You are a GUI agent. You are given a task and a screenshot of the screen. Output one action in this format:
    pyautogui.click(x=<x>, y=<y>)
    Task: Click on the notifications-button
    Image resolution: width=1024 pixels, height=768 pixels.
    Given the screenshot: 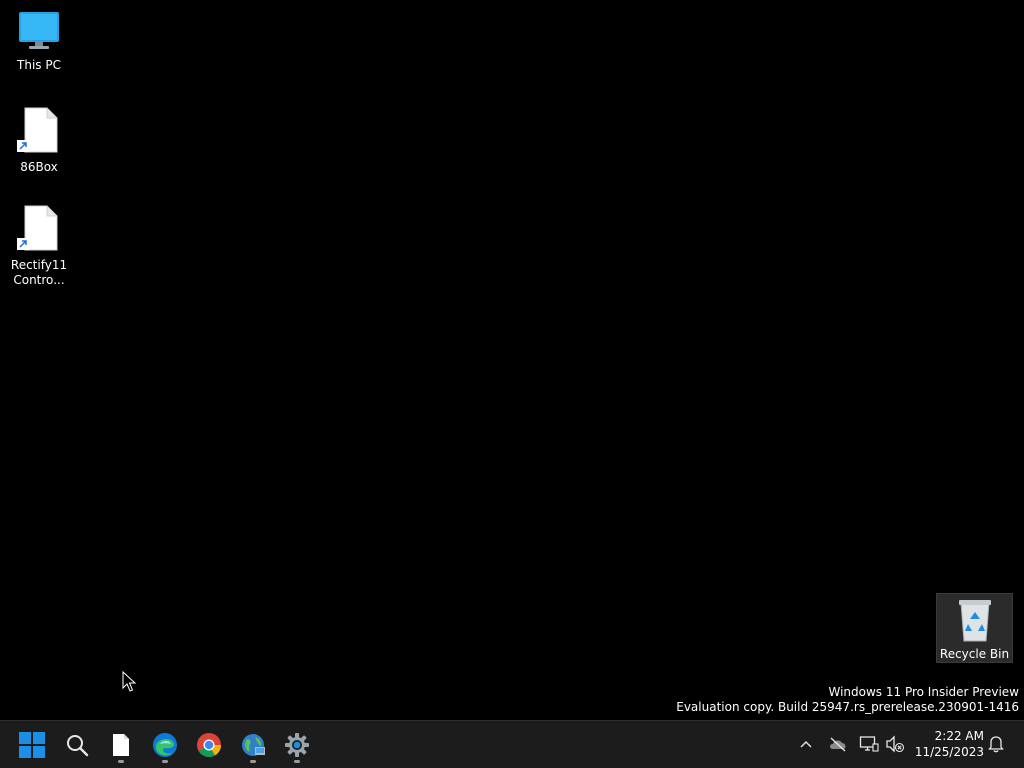 What is the action you would take?
    pyautogui.click(x=996, y=744)
    